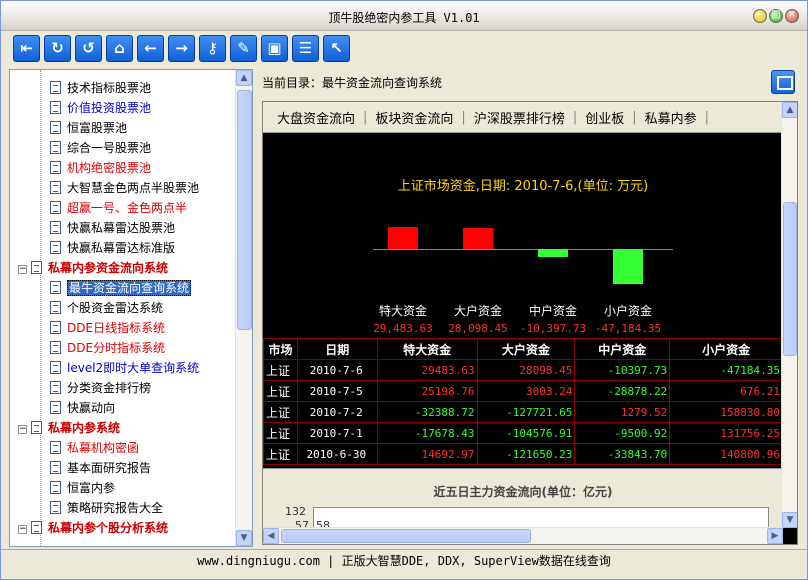  What do you see at coordinates (26, 48) in the screenshot?
I see `exit-icon: ⇤` at bounding box center [26, 48].